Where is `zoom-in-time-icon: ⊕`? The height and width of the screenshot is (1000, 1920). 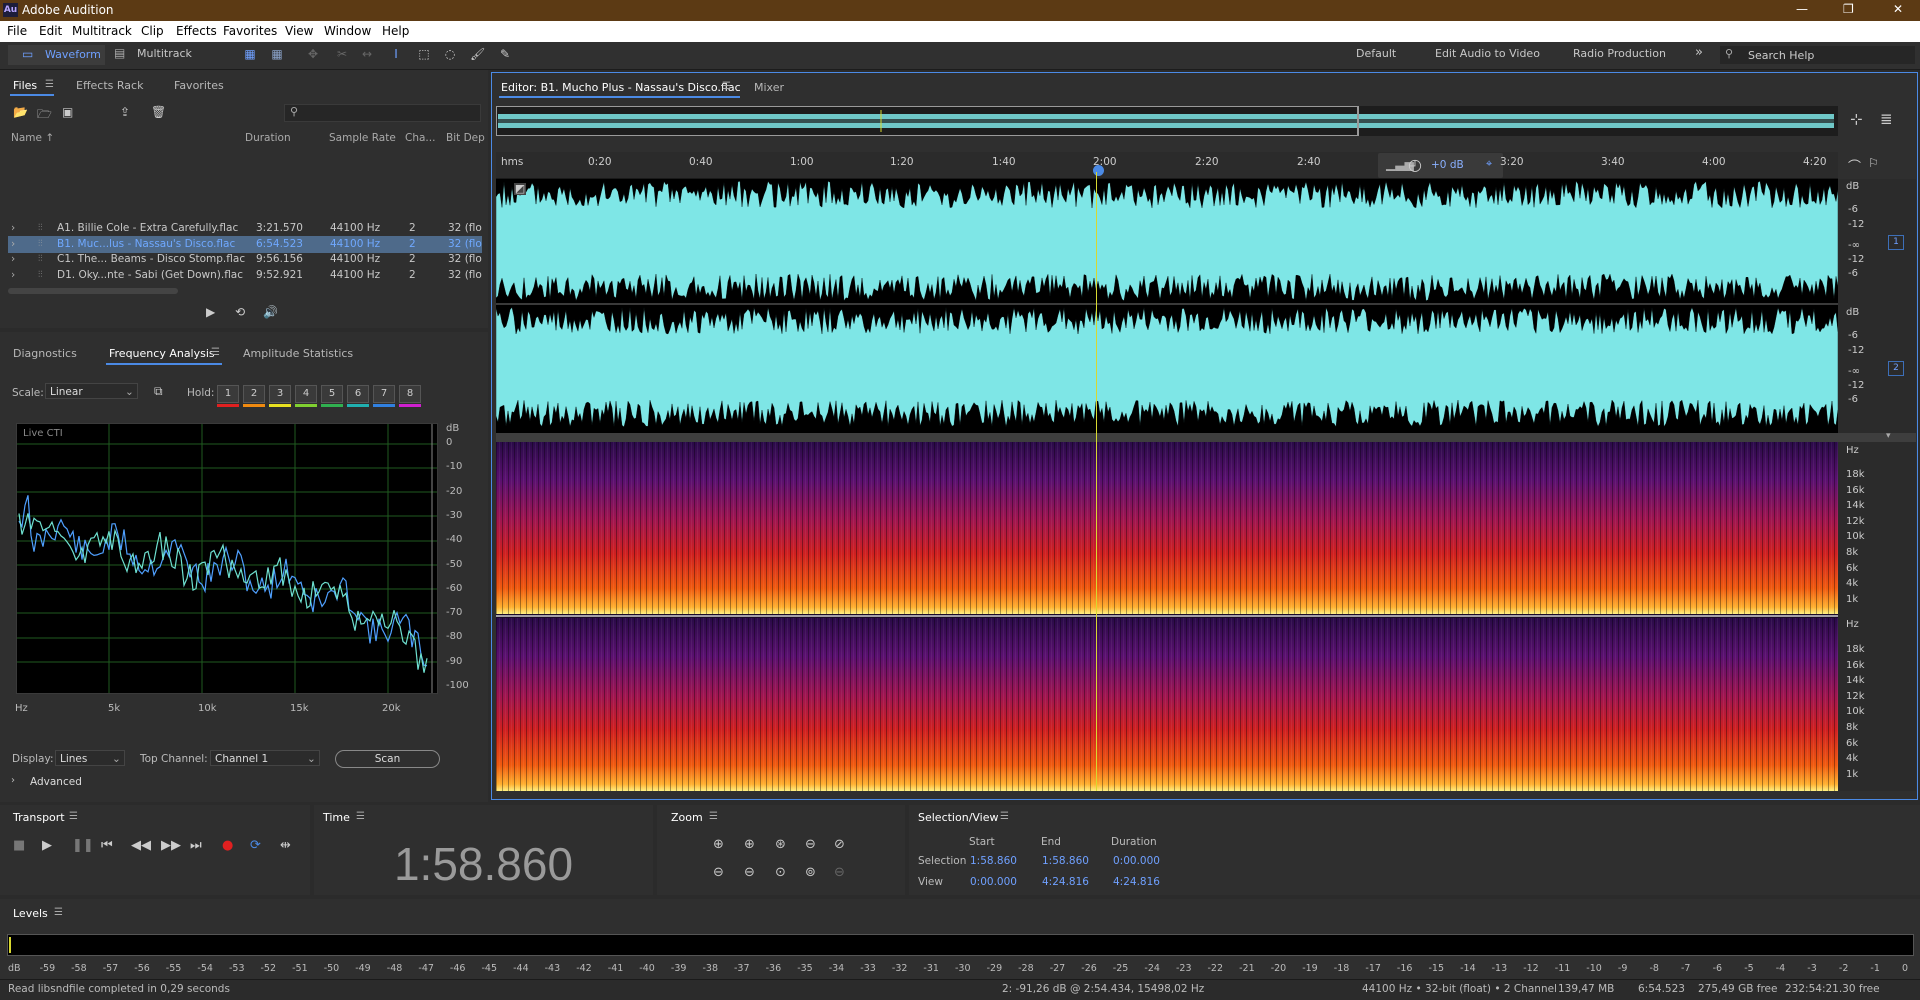 zoom-in-time-icon: ⊕ is located at coordinates (749, 844).